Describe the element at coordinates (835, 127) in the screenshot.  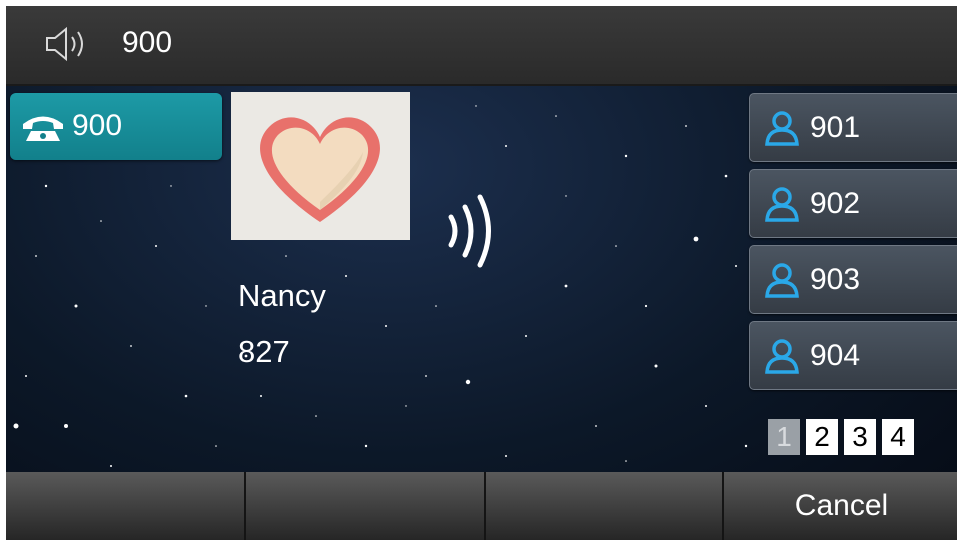
I see `dss-key-label: 901` at that location.